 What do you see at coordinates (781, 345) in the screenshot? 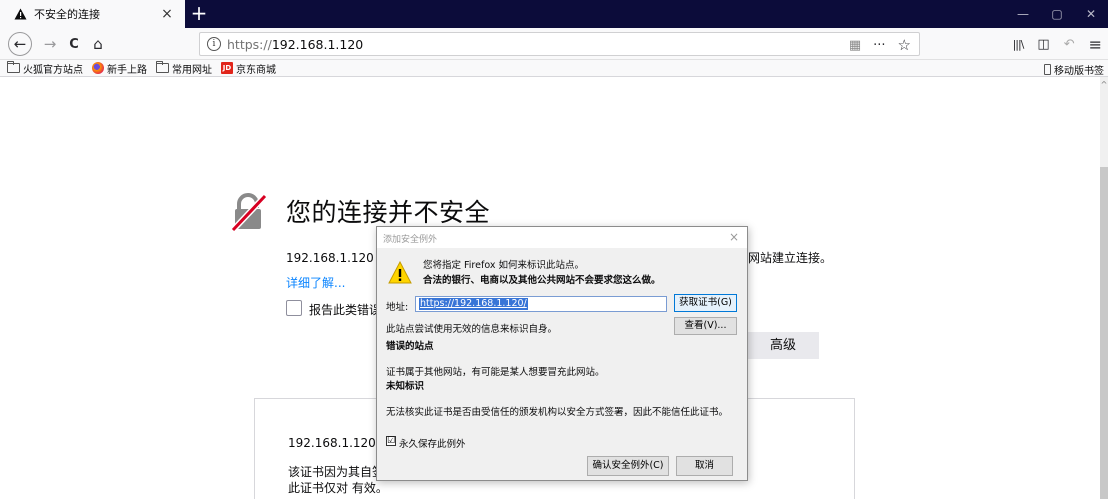
I see `advanced-button: 高级` at bounding box center [781, 345].